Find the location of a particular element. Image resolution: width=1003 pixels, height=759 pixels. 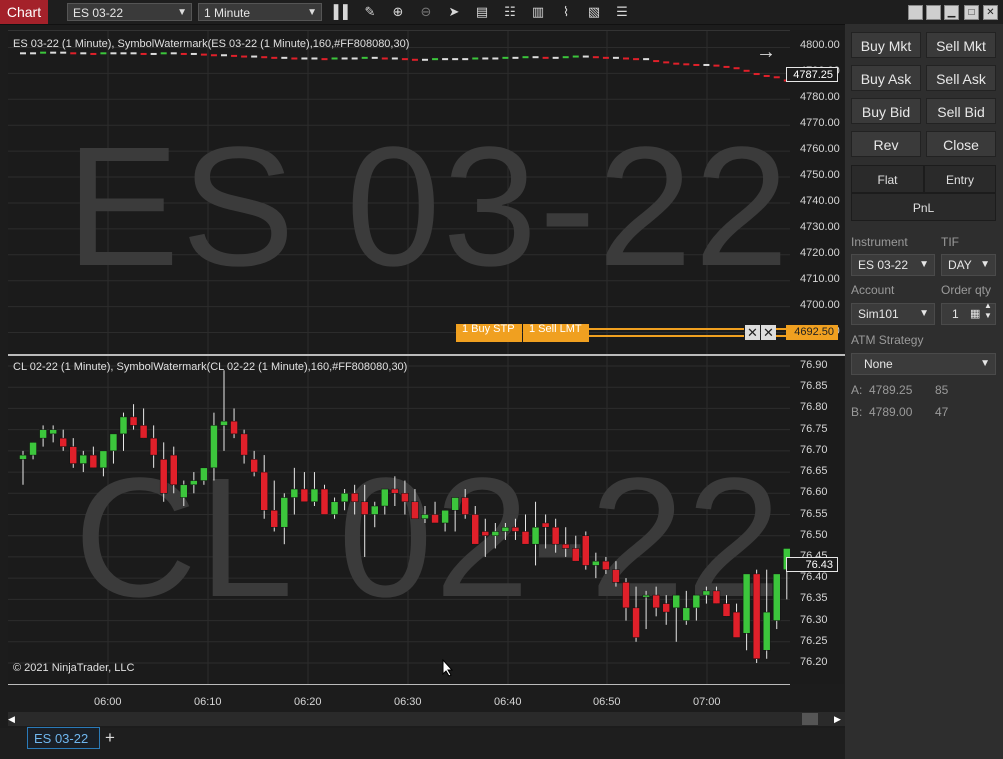

order-qty-stepper: 1 ▦ ▲ ▼ is located at coordinates (968, 313).